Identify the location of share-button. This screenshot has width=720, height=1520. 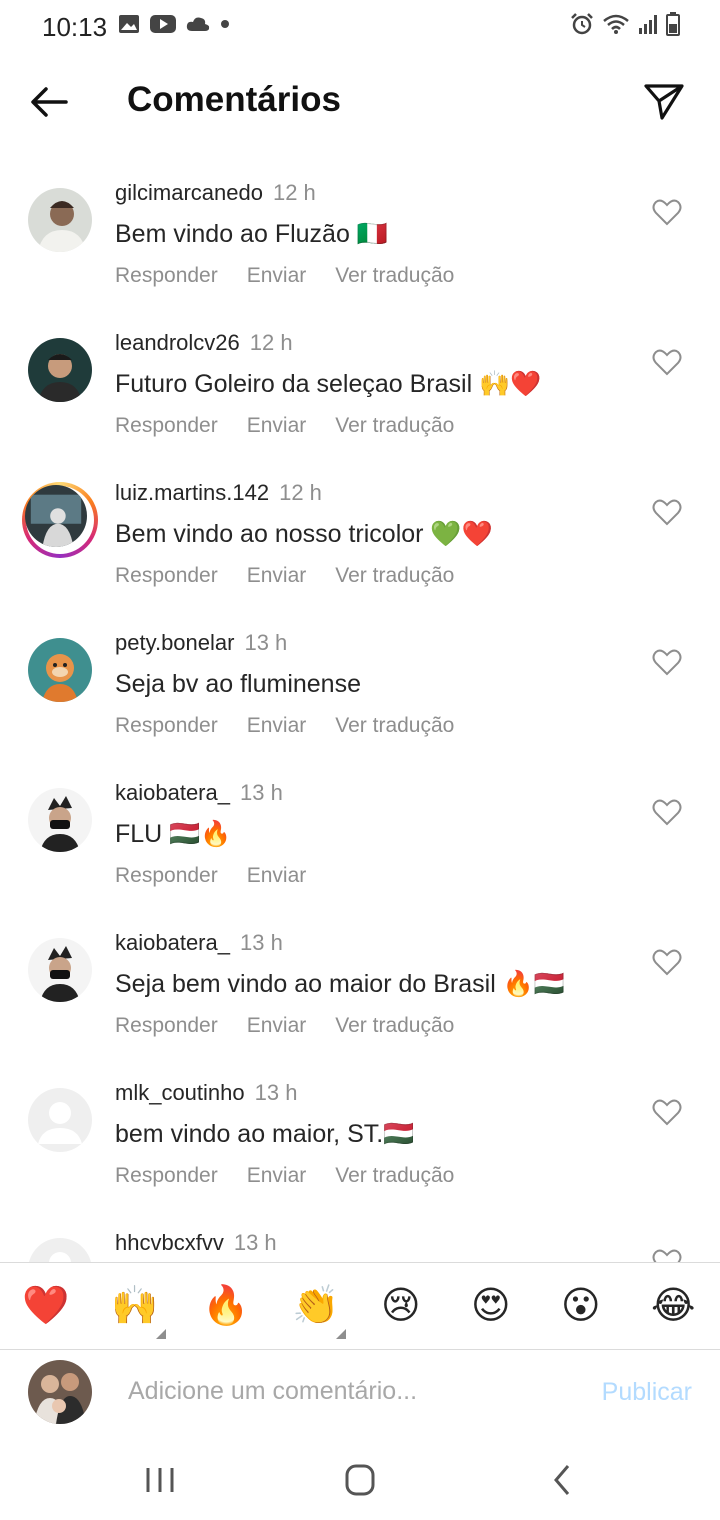
(664, 102).